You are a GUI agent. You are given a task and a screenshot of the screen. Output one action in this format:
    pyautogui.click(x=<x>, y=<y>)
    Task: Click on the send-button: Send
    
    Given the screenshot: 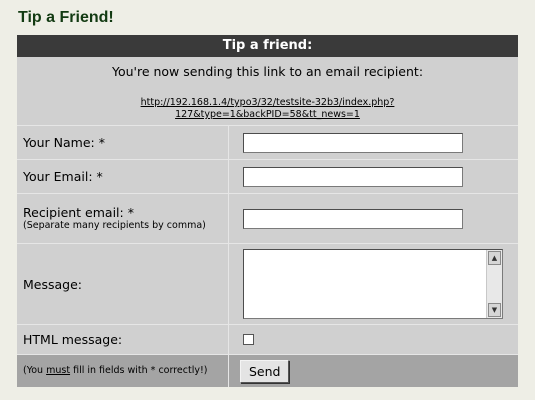 What is the action you would take?
    pyautogui.click(x=265, y=371)
    